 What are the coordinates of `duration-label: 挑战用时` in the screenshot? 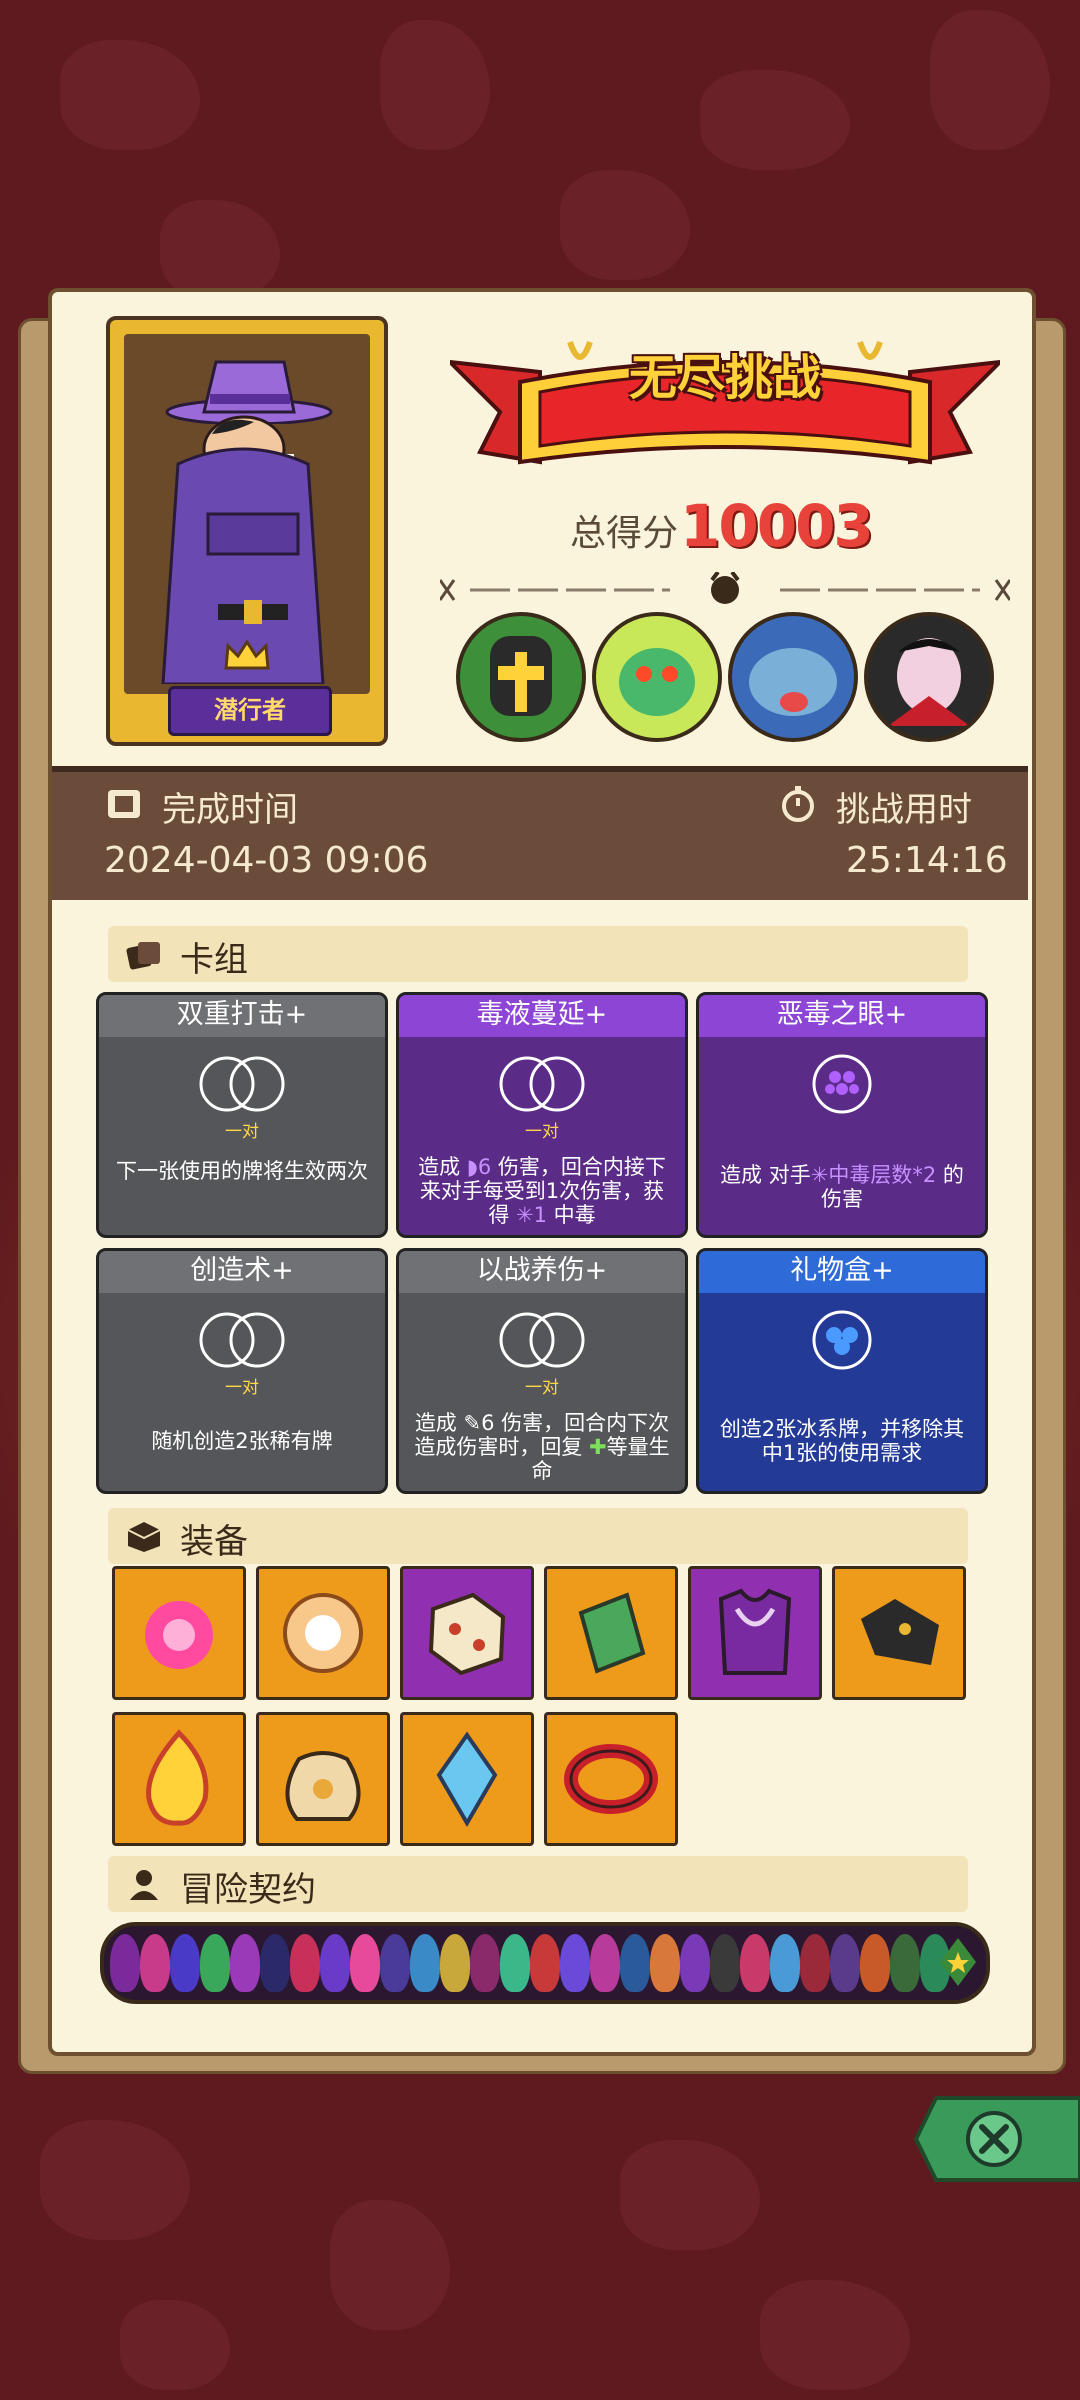 It's located at (904, 810).